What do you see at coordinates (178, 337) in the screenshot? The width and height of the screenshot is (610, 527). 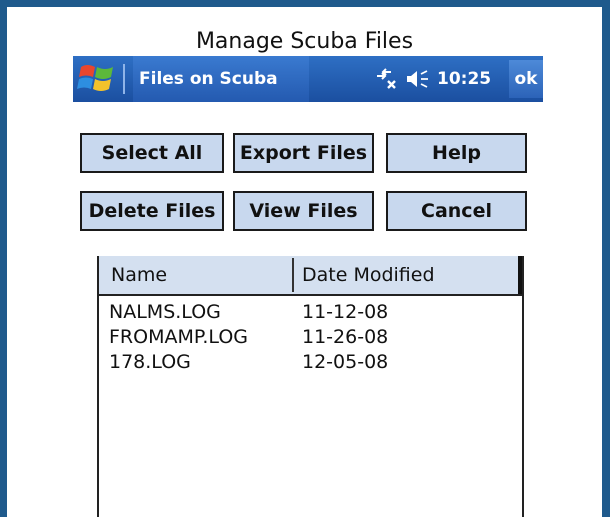 I see `file-name: FROMAMP.LOG` at bounding box center [178, 337].